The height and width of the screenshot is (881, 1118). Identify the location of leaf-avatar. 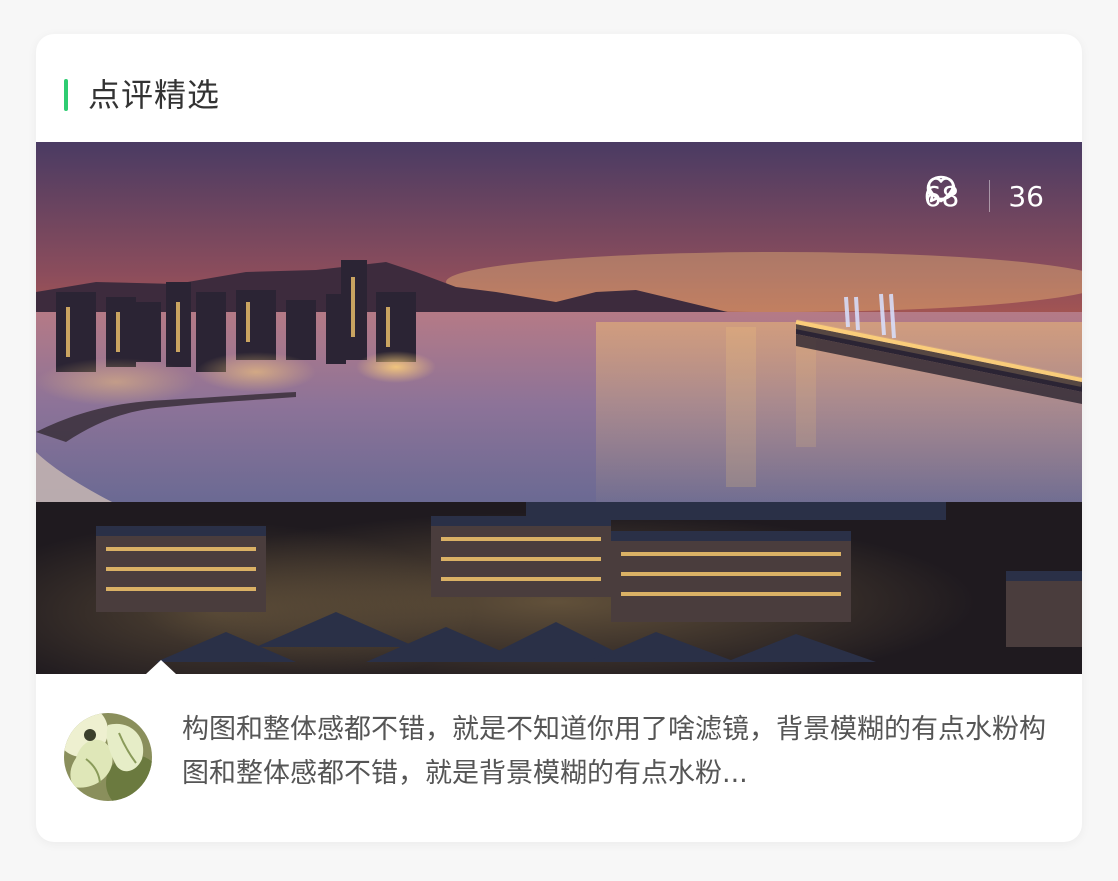
(108, 757).